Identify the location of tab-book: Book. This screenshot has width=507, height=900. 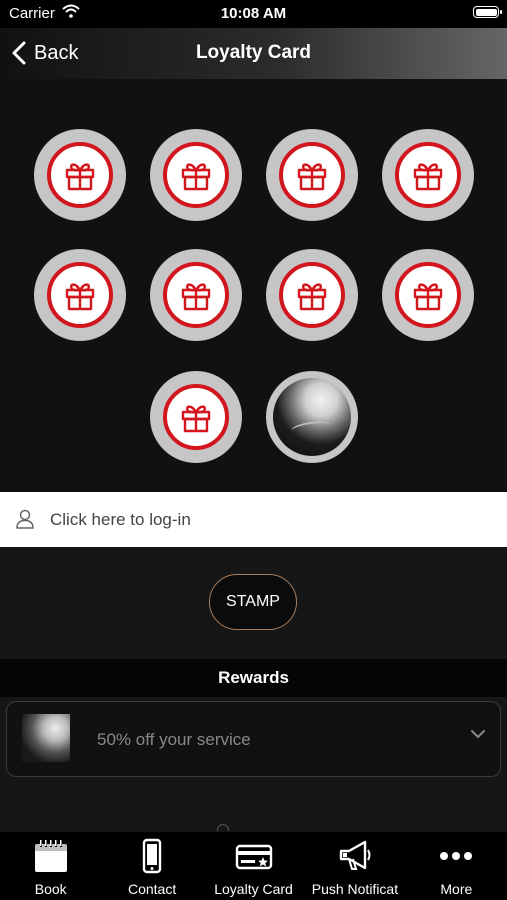
(50, 866).